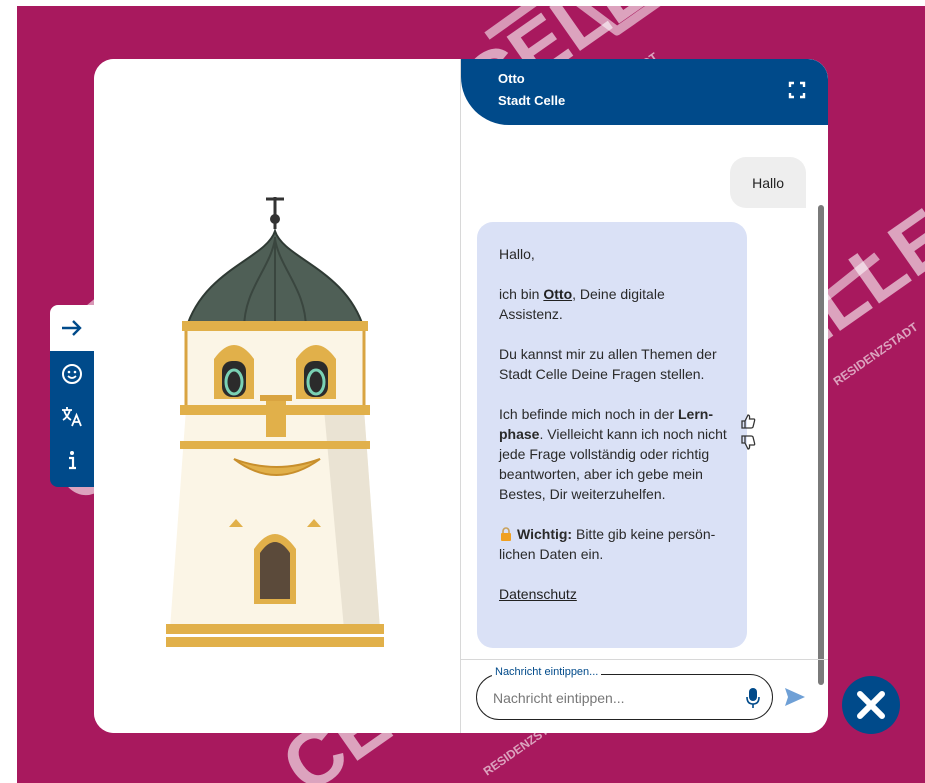  Describe the element at coordinates (521, 294) in the screenshot. I see `bot-intro-prefix: ich bin` at that location.